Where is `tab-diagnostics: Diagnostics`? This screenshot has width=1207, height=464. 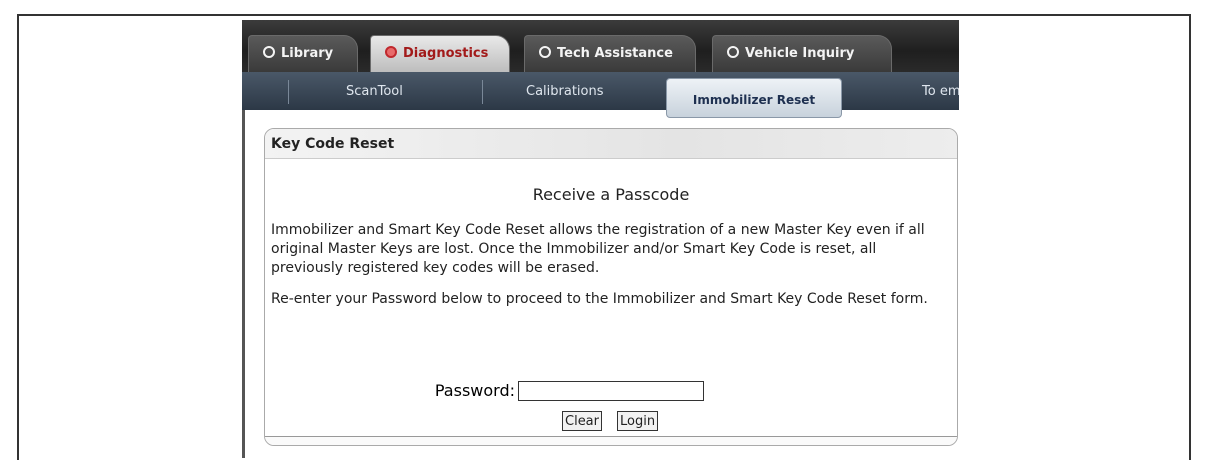 tab-diagnostics: Diagnostics is located at coordinates (440, 53).